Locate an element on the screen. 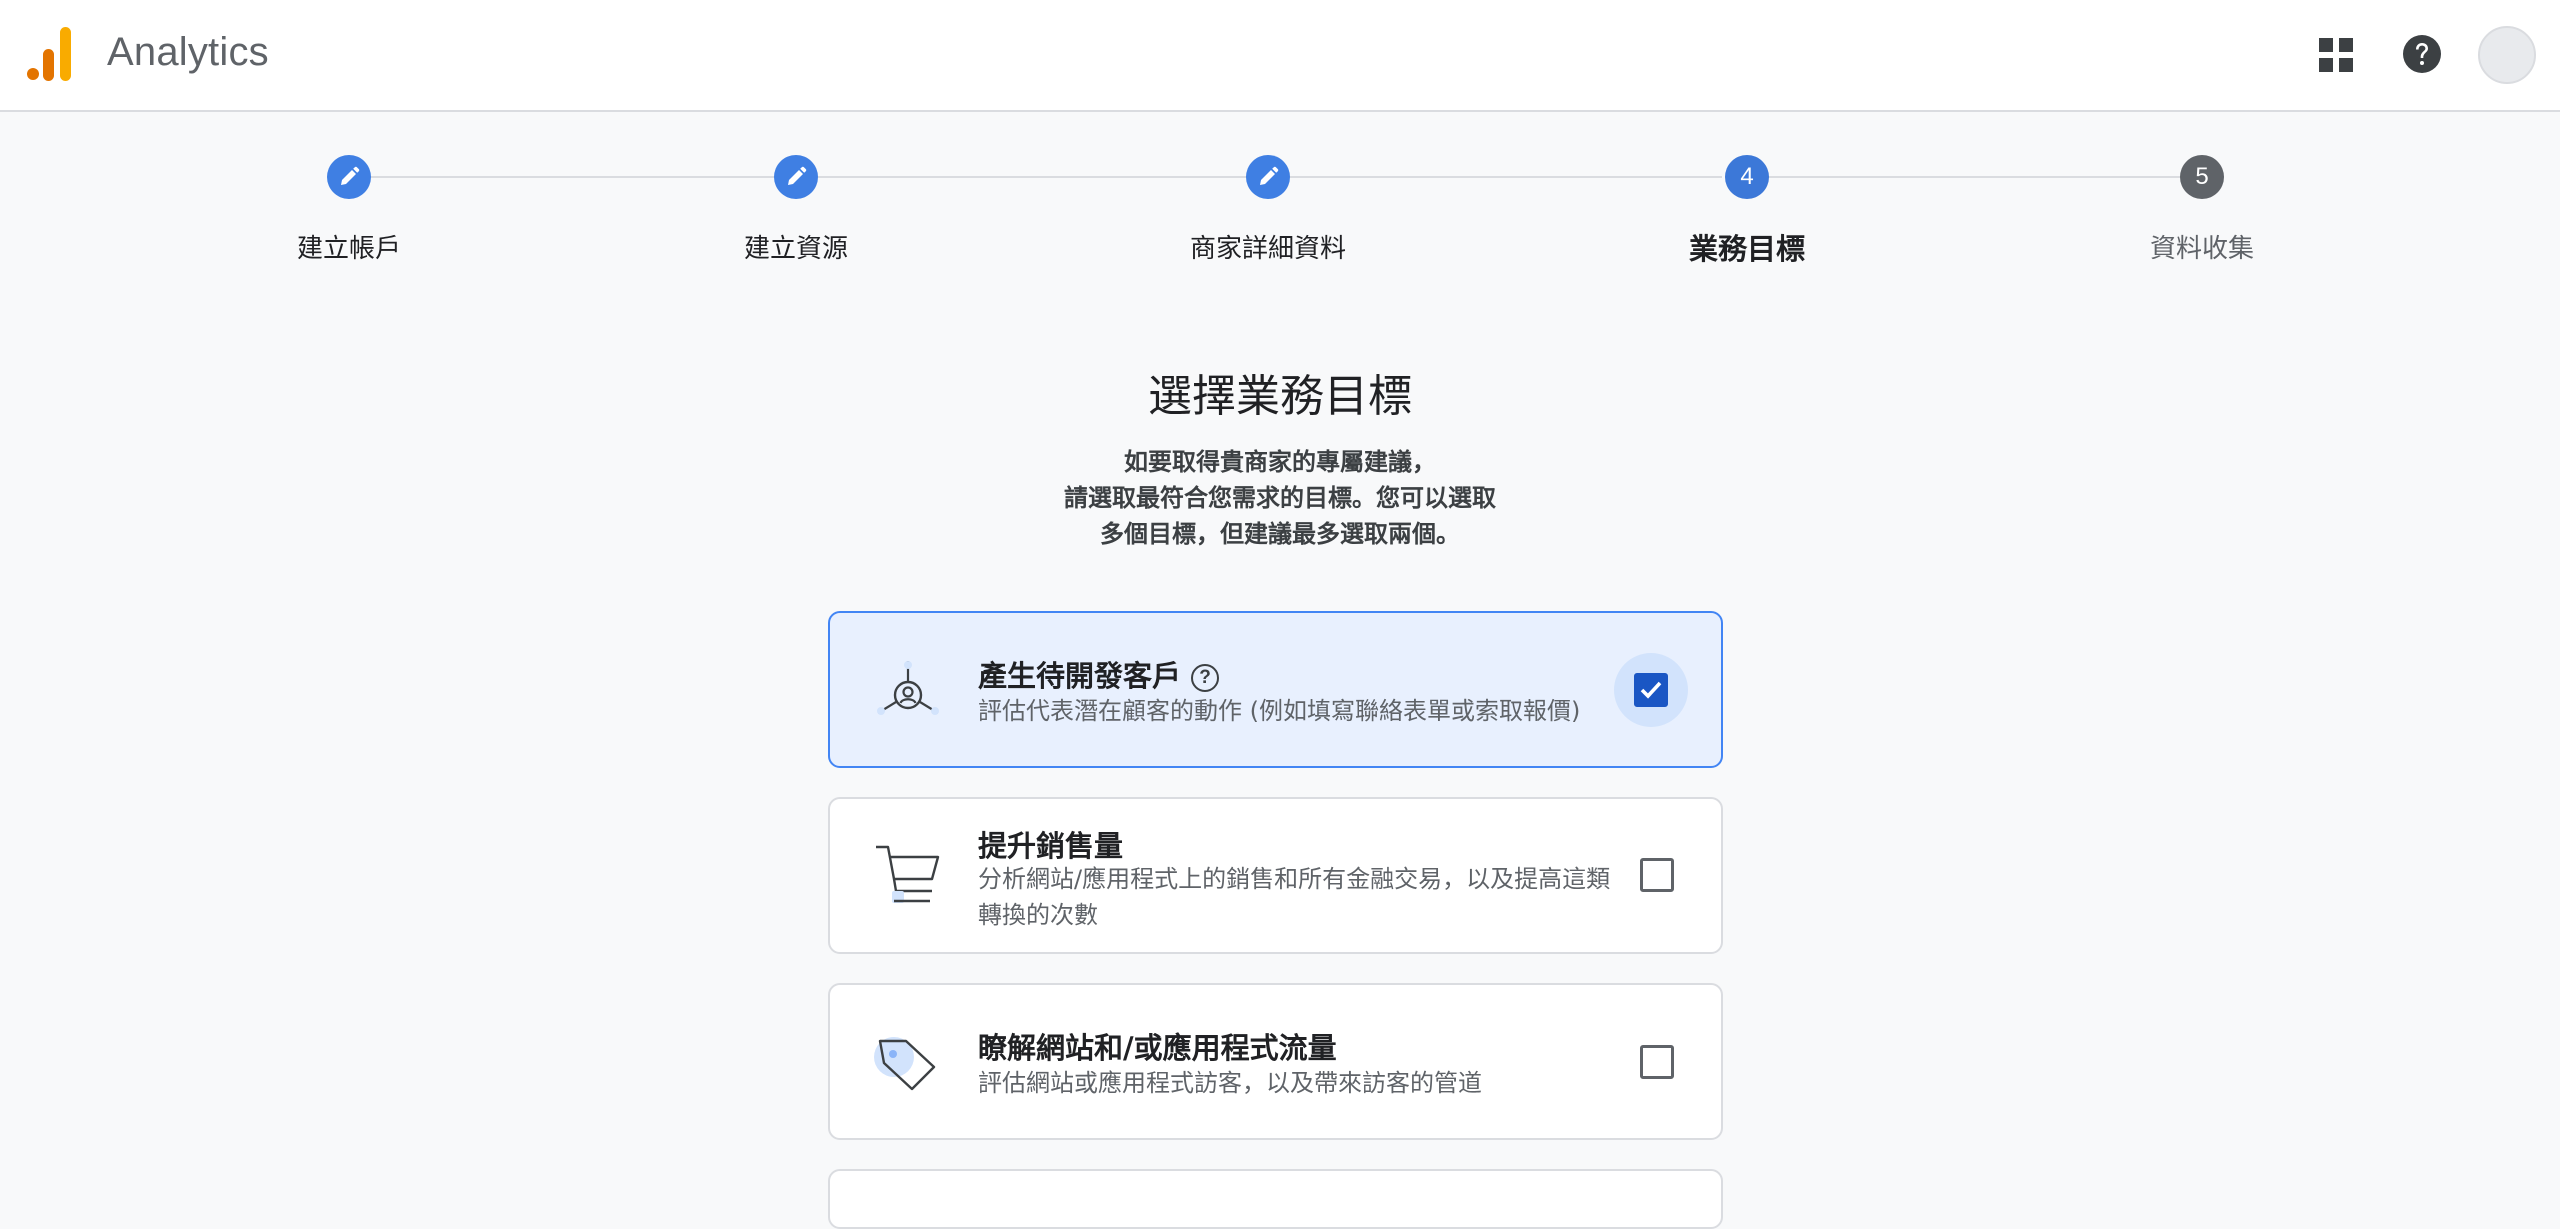 The width and height of the screenshot is (2560, 1229). goal-description: 分析網站/應用程式上的銷售和所有金融交易，以及提高這類轉換的次數 is located at coordinates (1294, 897).